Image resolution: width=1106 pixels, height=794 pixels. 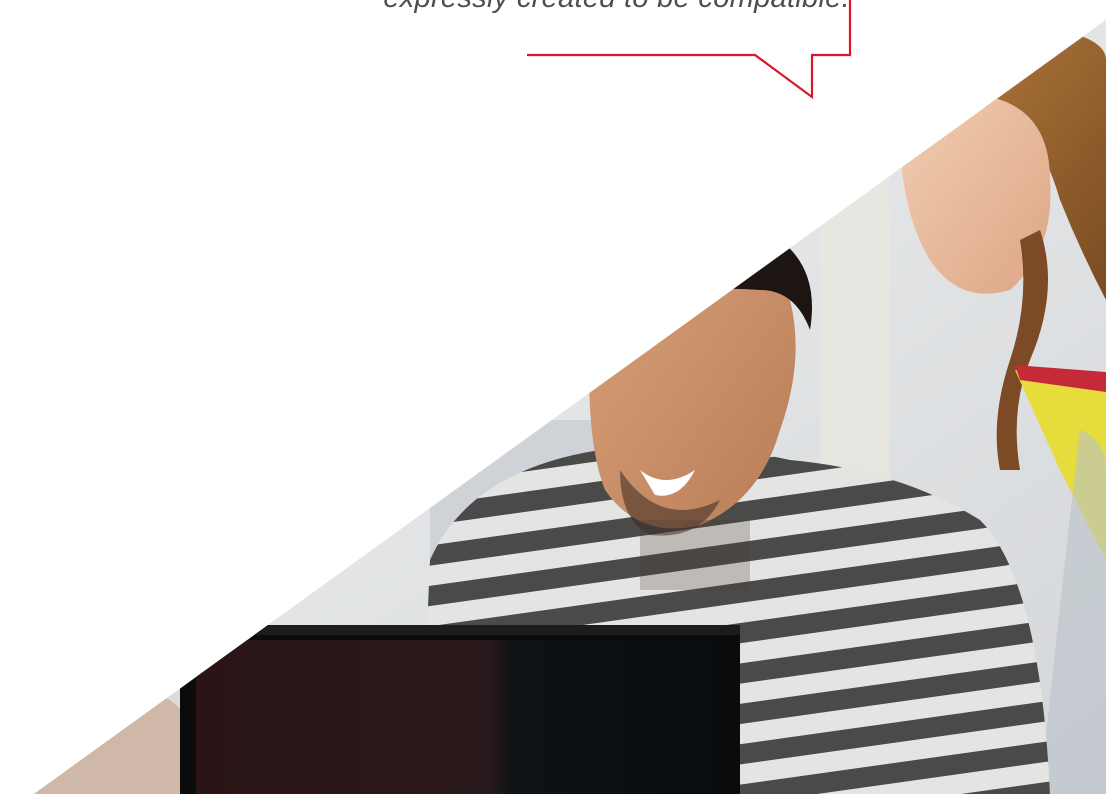 What do you see at coordinates (460, 709) in the screenshot?
I see `laptop` at bounding box center [460, 709].